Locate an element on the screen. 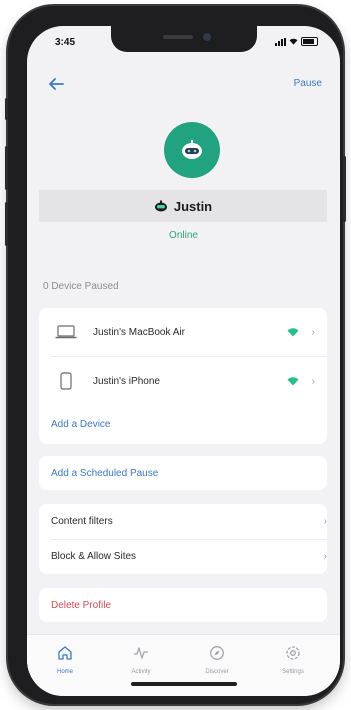 This screenshot has width=351, height=710. device-row: Justin's MacBook Air › is located at coordinates (183, 332).